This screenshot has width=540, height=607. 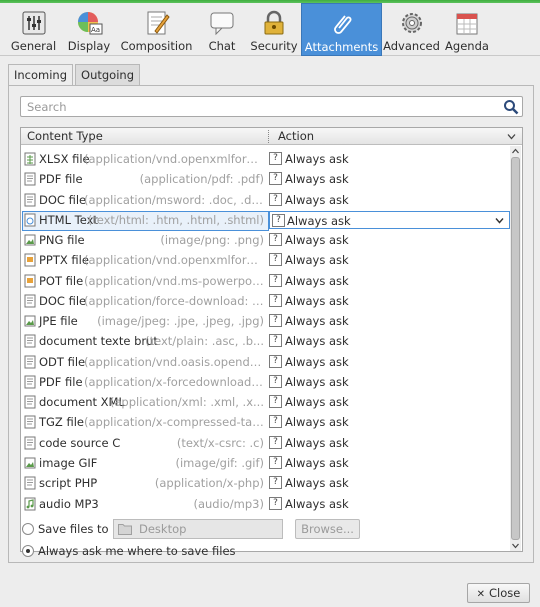 I want to click on toolbar-attachments: Attachments, so click(x=341, y=29).